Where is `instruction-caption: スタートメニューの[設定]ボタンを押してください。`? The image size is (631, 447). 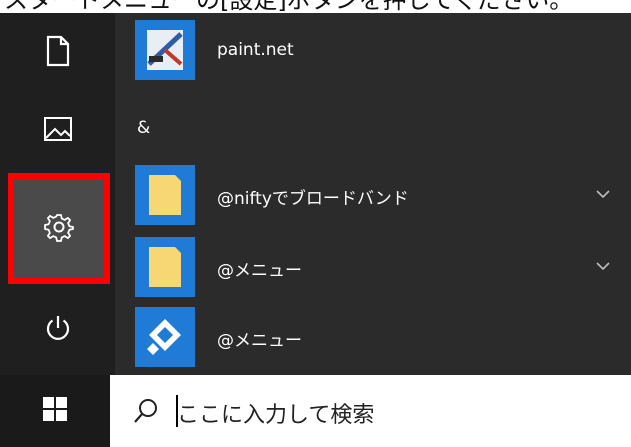
instruction-caption: スタートメニューの[設定]ボタンを押してください。 is located at coordinates (289, 7).